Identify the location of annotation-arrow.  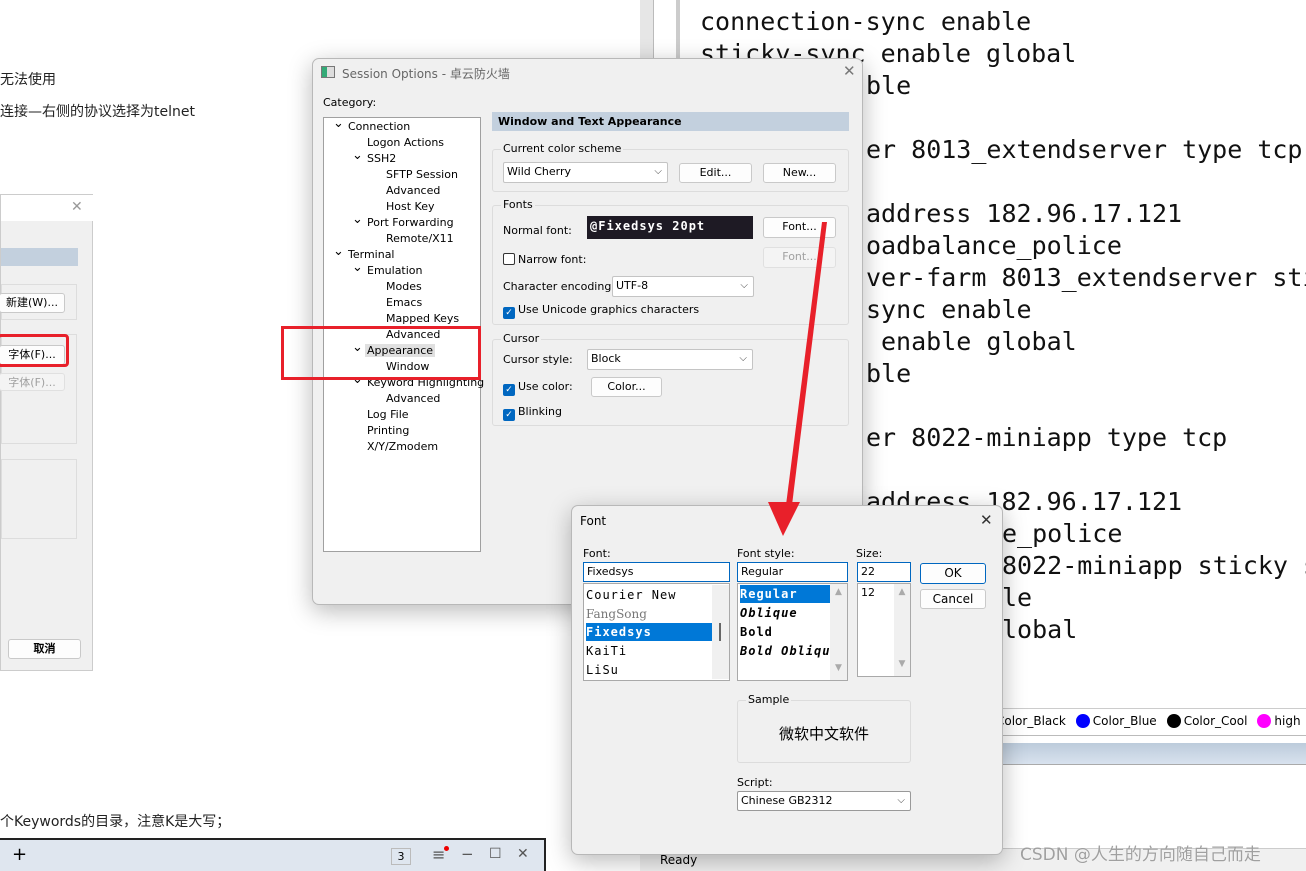
(797, 379).